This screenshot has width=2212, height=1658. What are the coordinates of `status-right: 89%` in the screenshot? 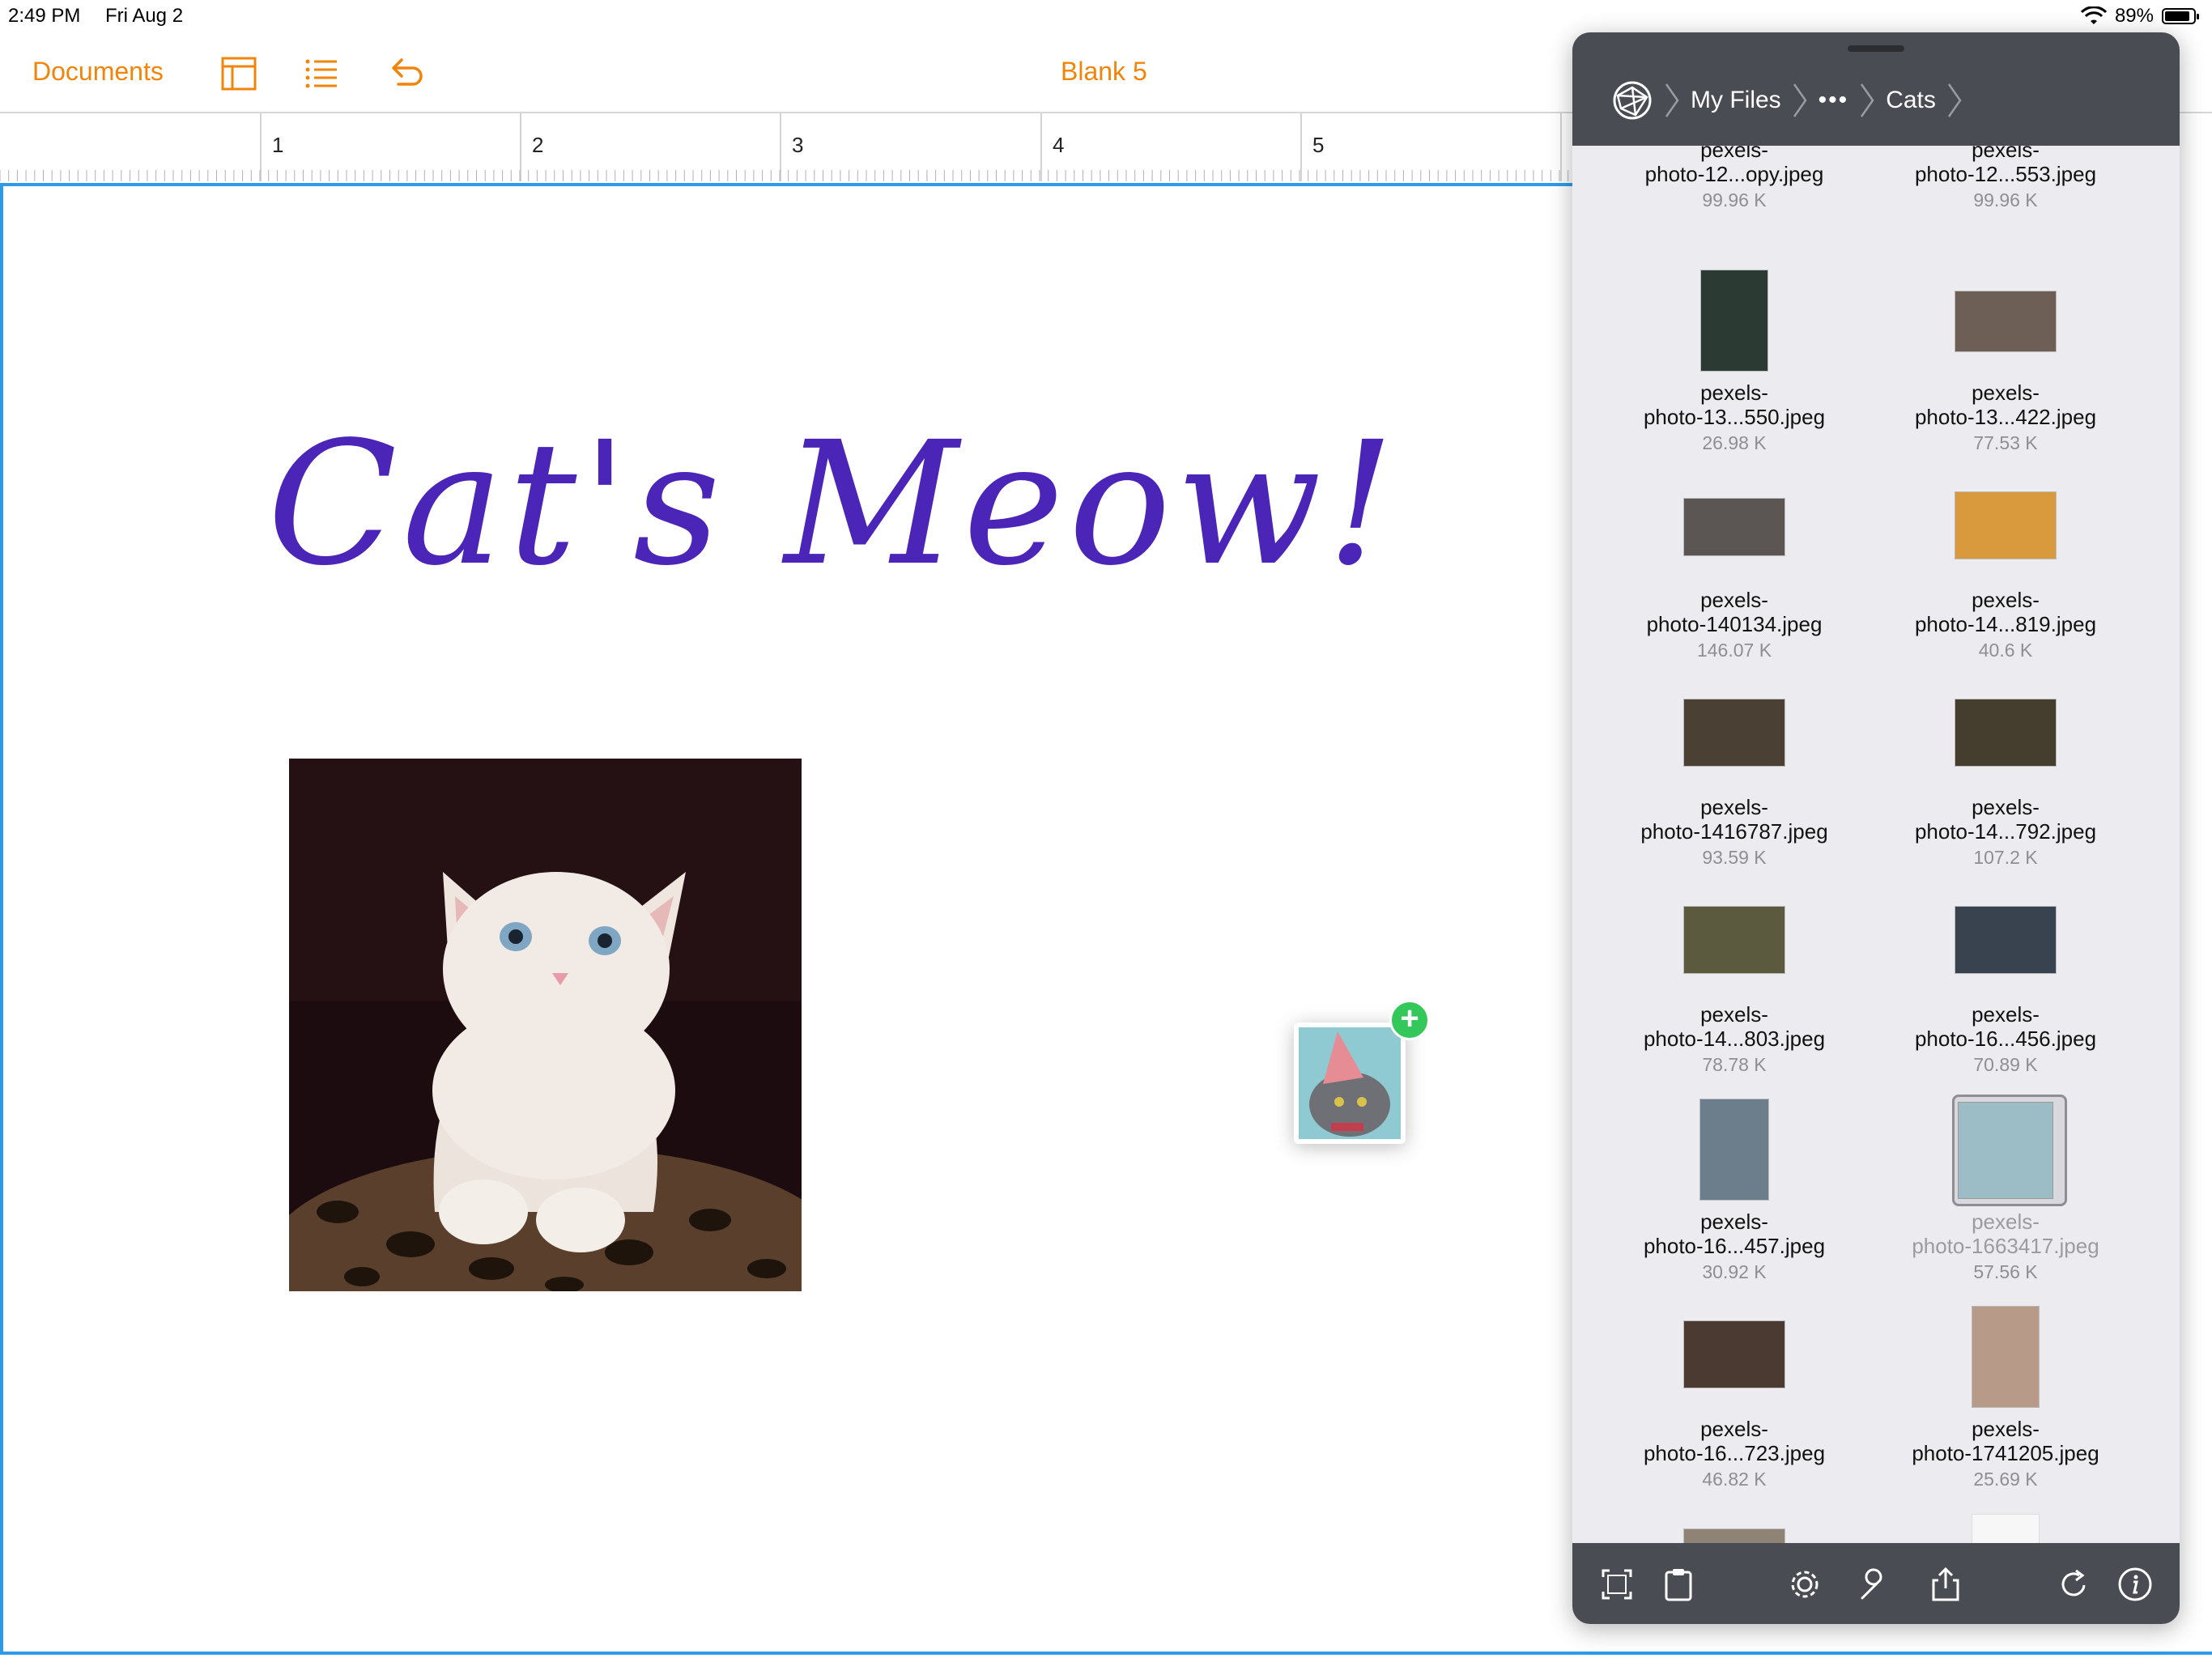 It's located at (2139, 16).